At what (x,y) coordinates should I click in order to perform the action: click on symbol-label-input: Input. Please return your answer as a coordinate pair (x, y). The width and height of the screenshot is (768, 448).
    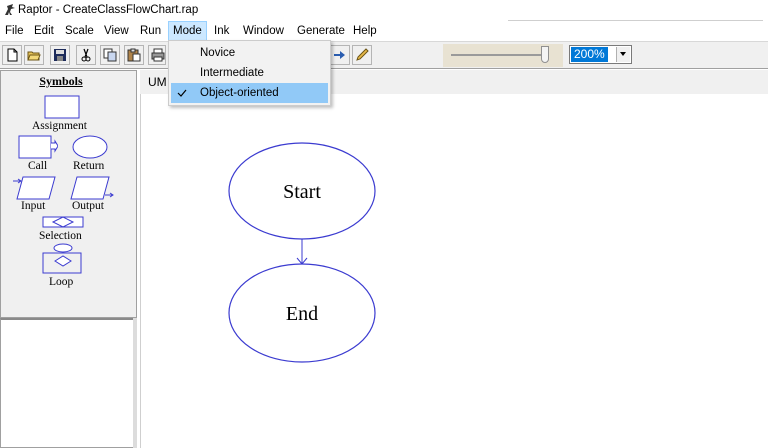
    Looking at the image, I should click on (33, 206).